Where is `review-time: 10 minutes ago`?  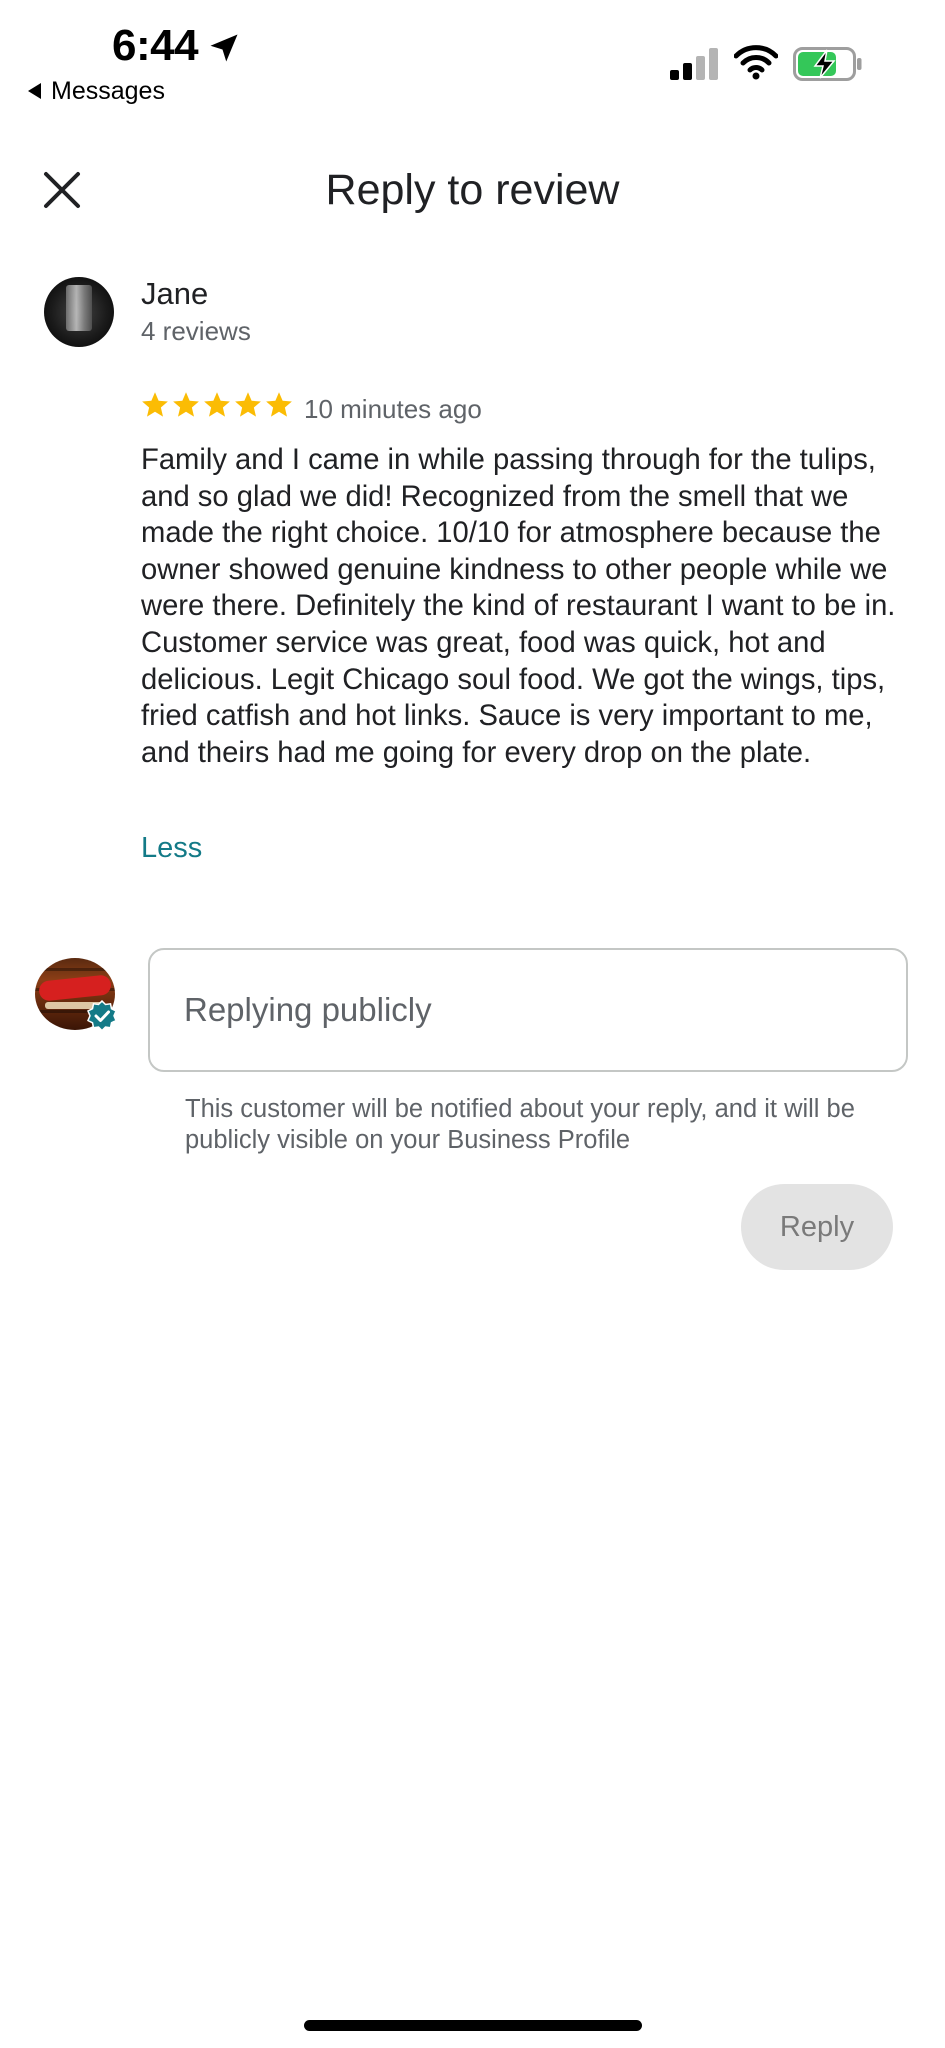 review-time: 10 minutes ago is located at coordinates (393, 409).